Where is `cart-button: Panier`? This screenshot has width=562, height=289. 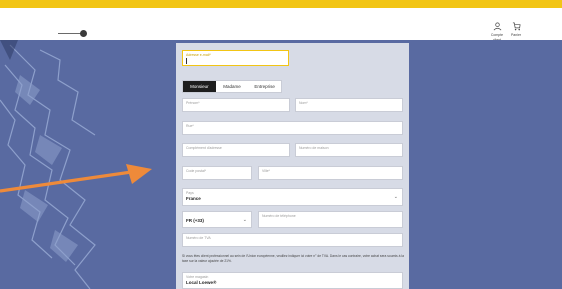 cart-button: Panier is located at coordinates (516, 30).